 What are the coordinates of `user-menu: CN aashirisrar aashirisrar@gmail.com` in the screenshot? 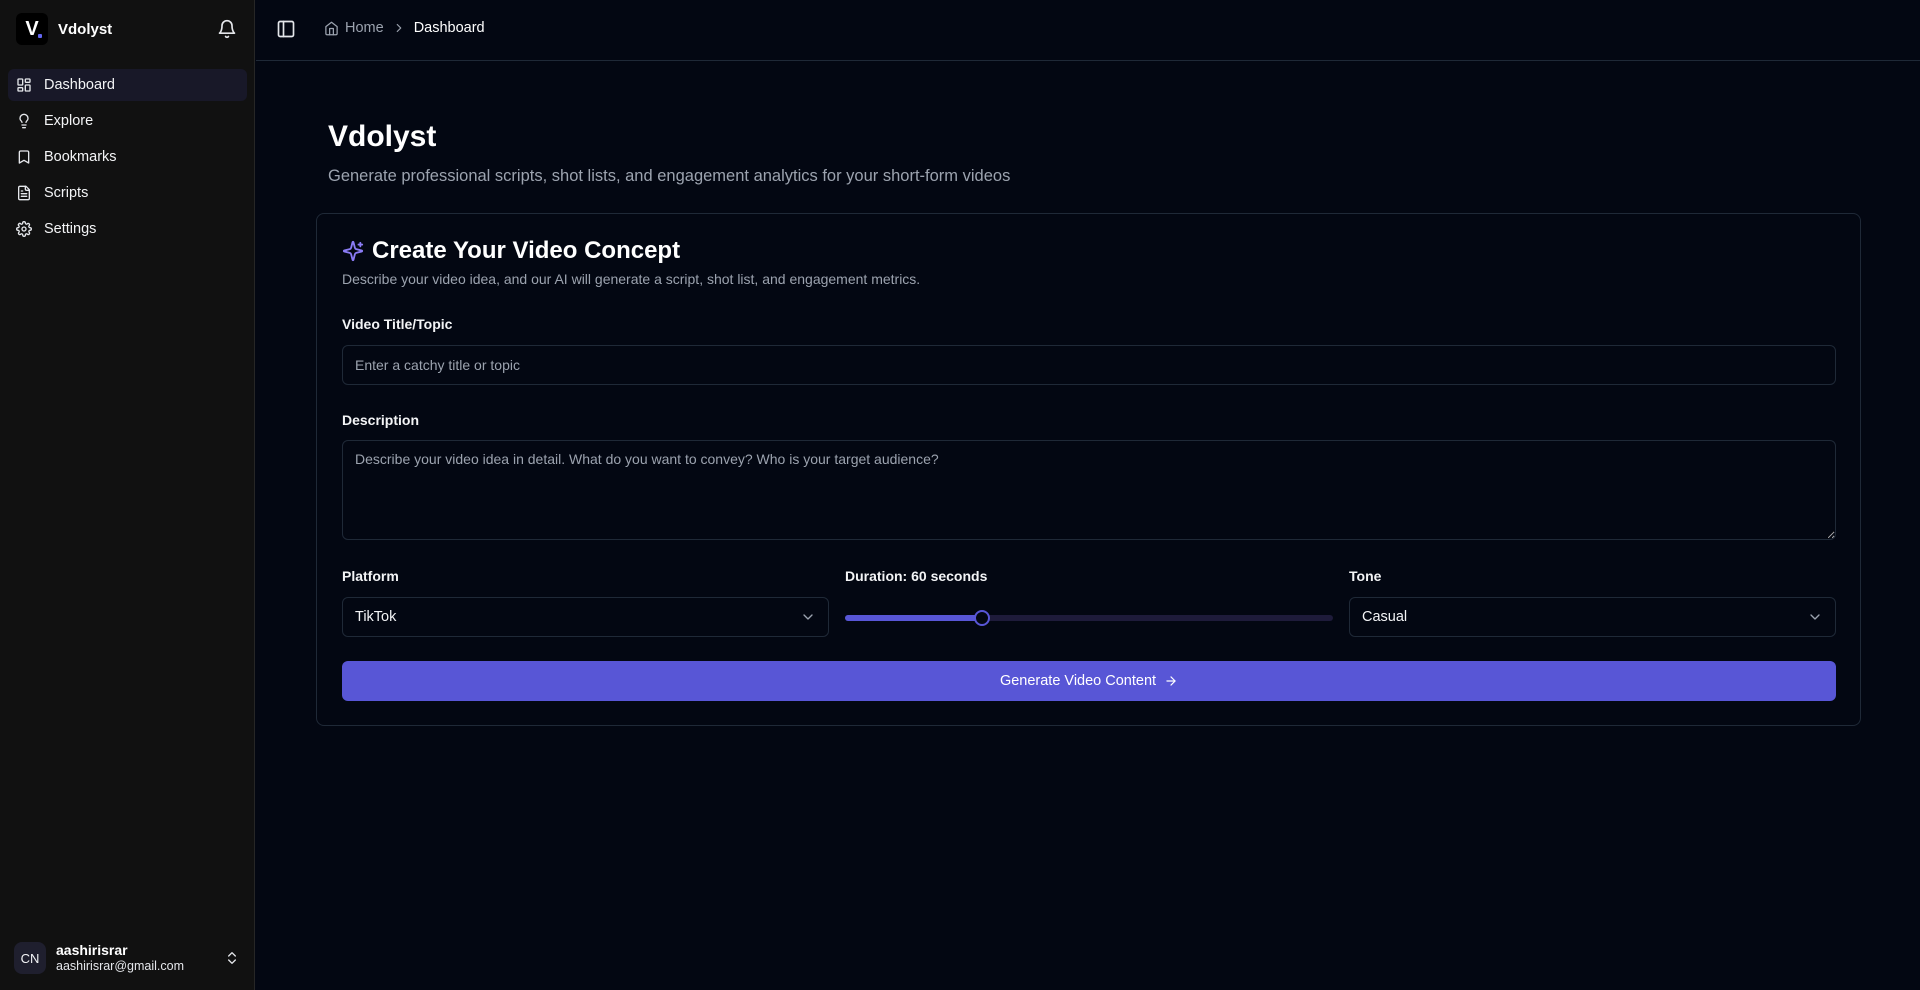 It's located at (127, 958).